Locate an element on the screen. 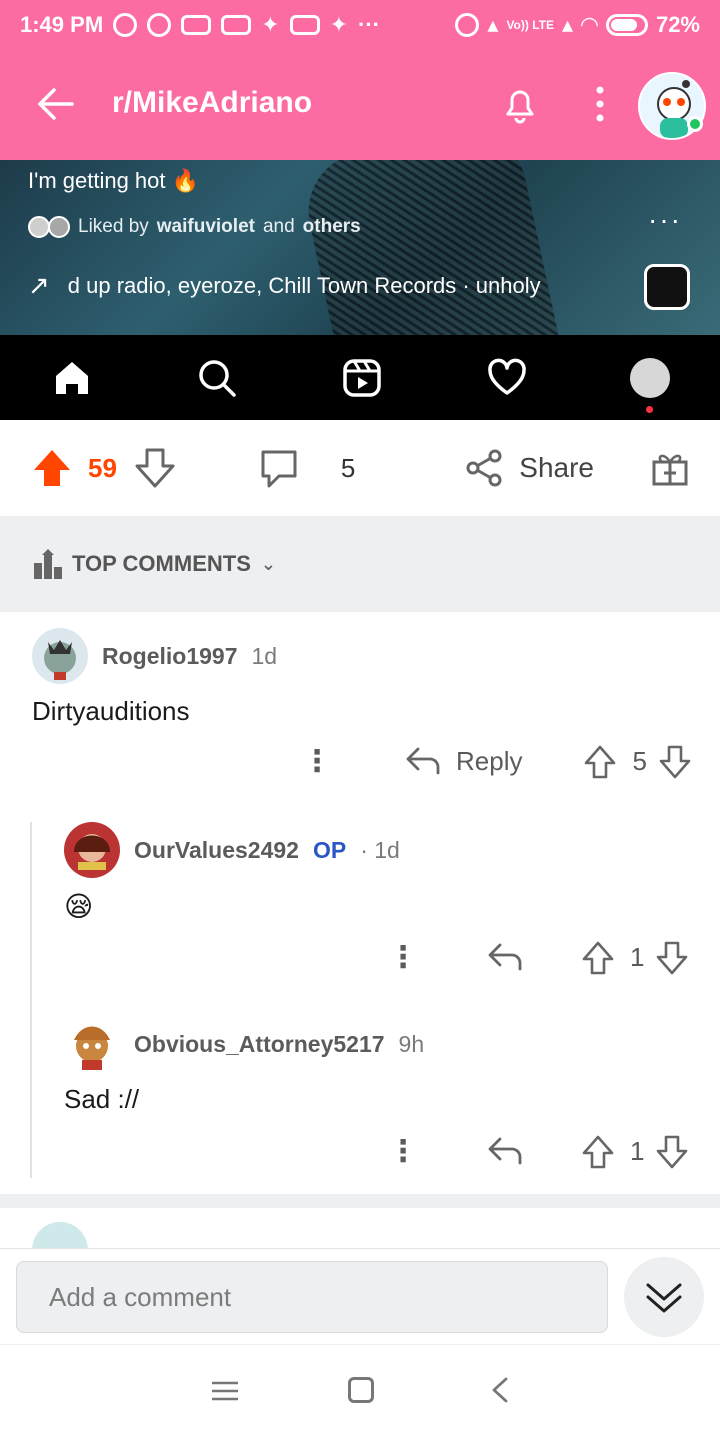  comment-icon is located at coordinates (279, 468).